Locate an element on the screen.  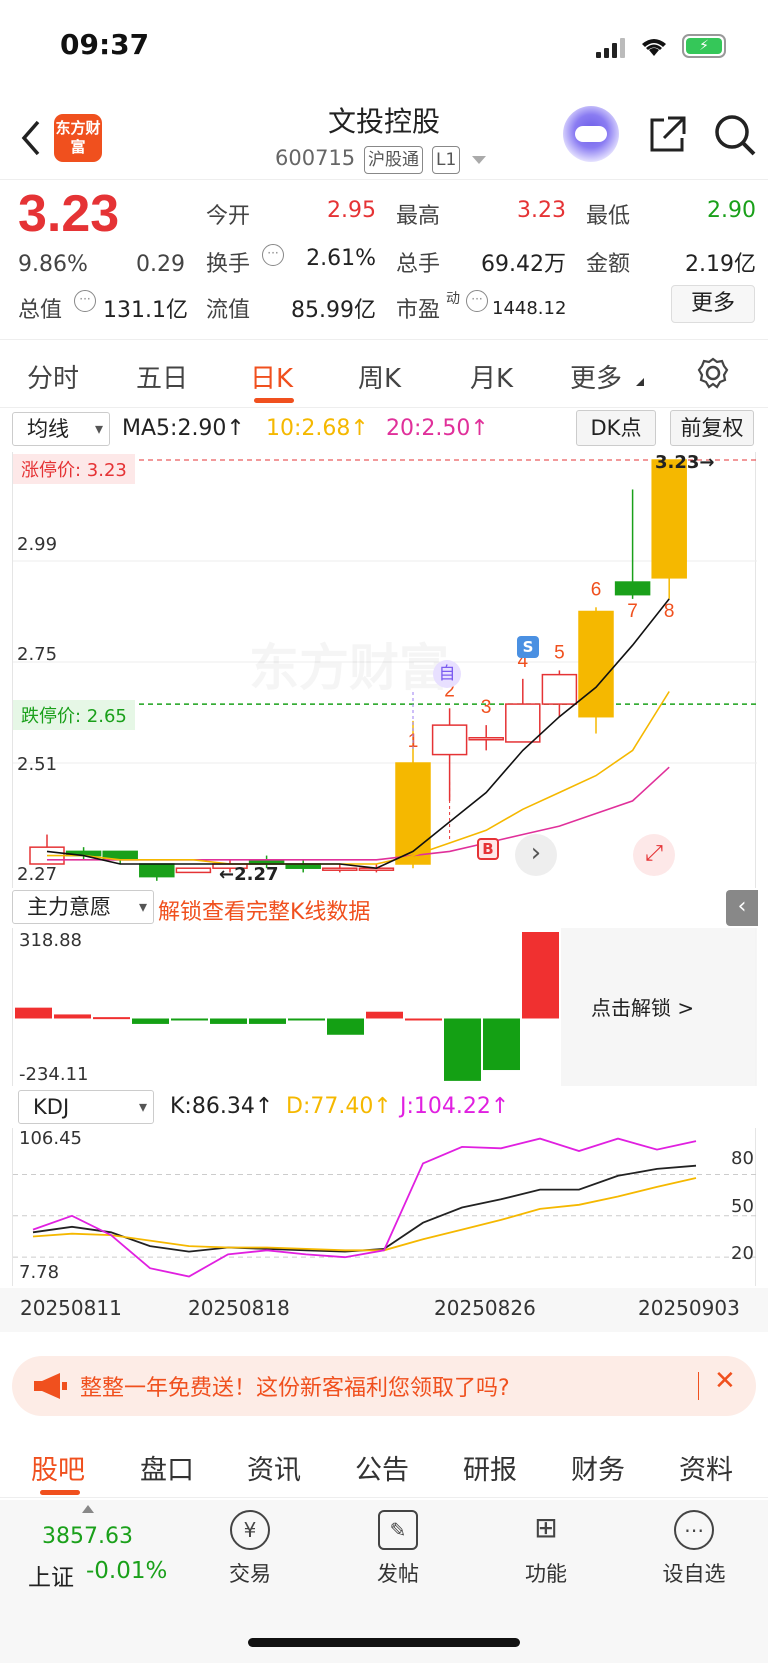
up-arrow-icon is located at coordinates (88, 1509).